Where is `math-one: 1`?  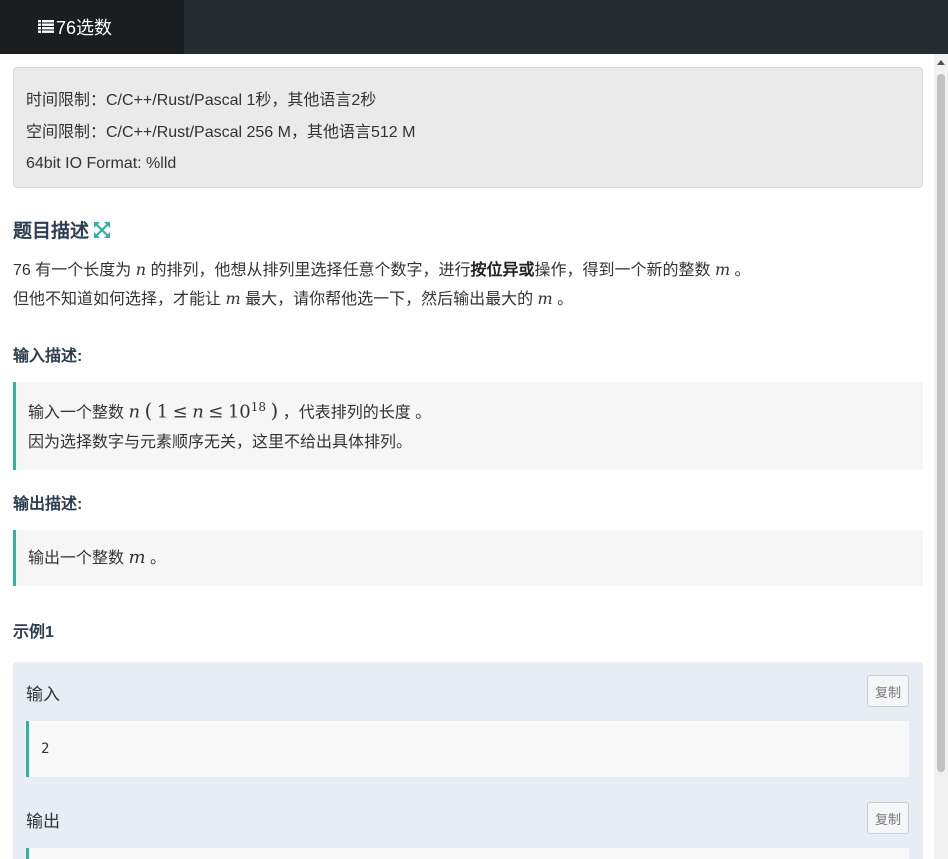 math-one: 1 is located at coordinates (162, 412).